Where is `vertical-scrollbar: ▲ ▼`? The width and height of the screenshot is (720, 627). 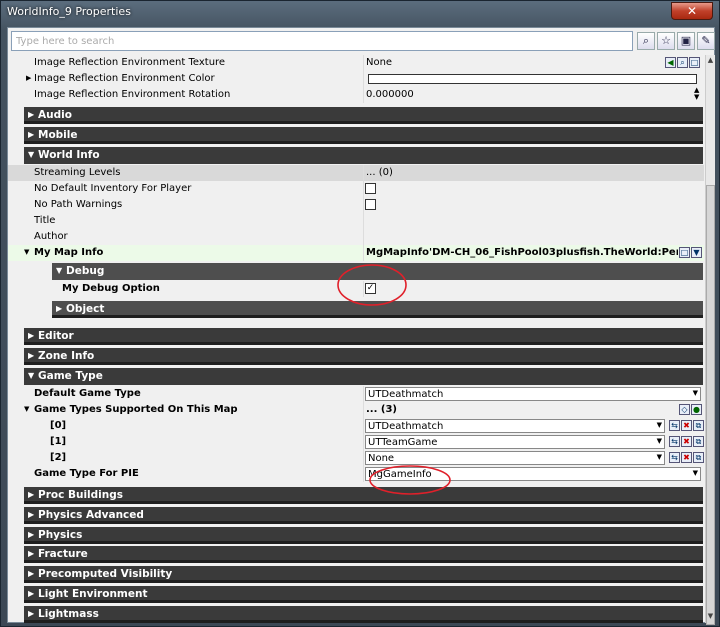
vertical-scrollbar: ▲ ▼ is located at coordinates (710, 340).